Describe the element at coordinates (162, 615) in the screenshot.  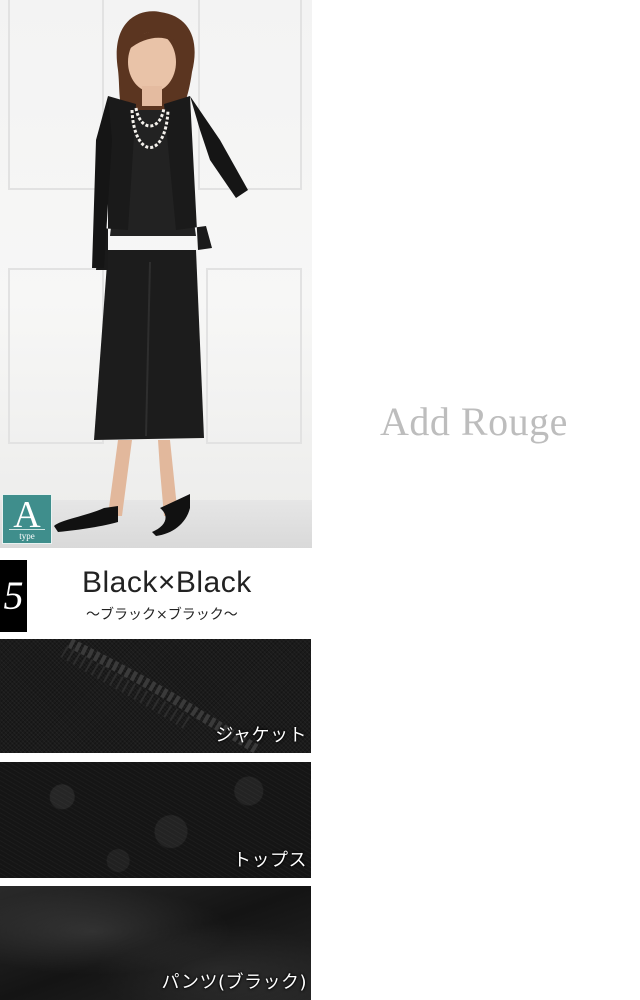
I see `color-subtitle: ～ブラック×ブラック～` at that location.